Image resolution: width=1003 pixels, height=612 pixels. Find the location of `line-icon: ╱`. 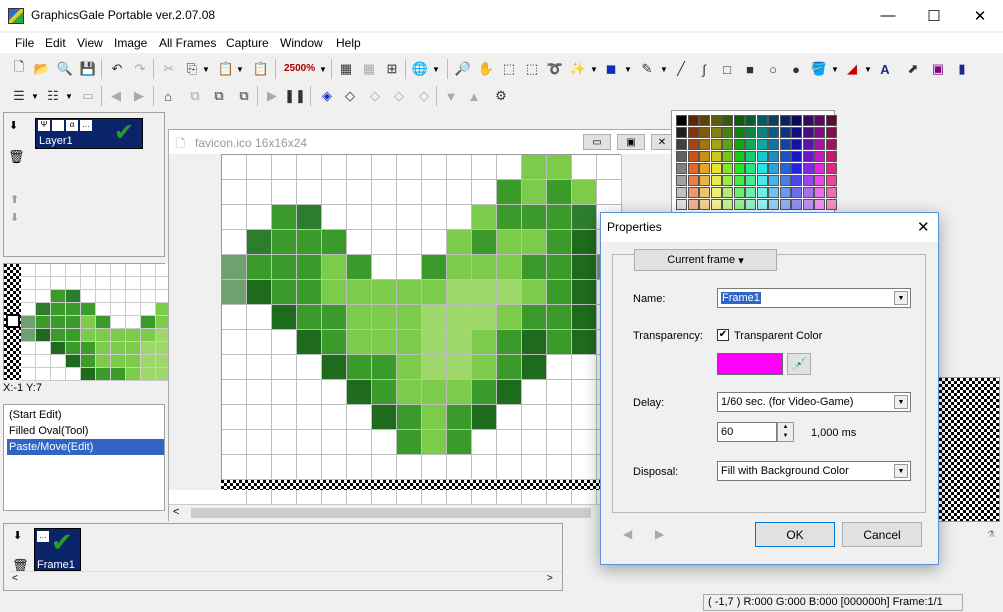

line-icon: ╱ is located at coordinates (681, 69).